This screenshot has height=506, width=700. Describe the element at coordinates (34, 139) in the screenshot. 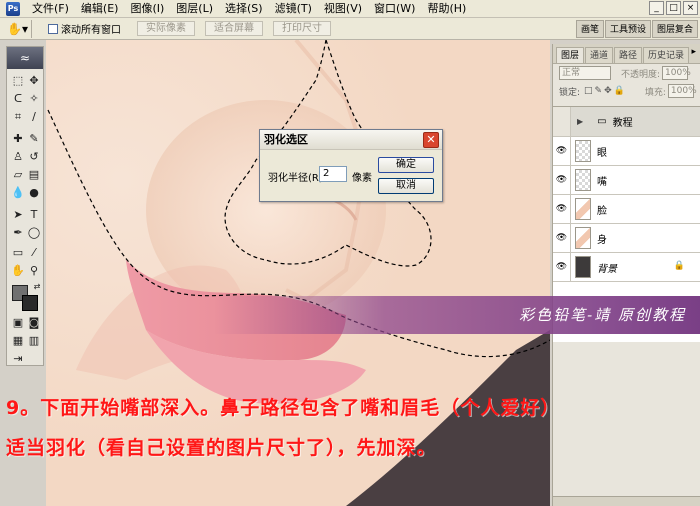

I see `brush-tool-icon: ✎` at that location.